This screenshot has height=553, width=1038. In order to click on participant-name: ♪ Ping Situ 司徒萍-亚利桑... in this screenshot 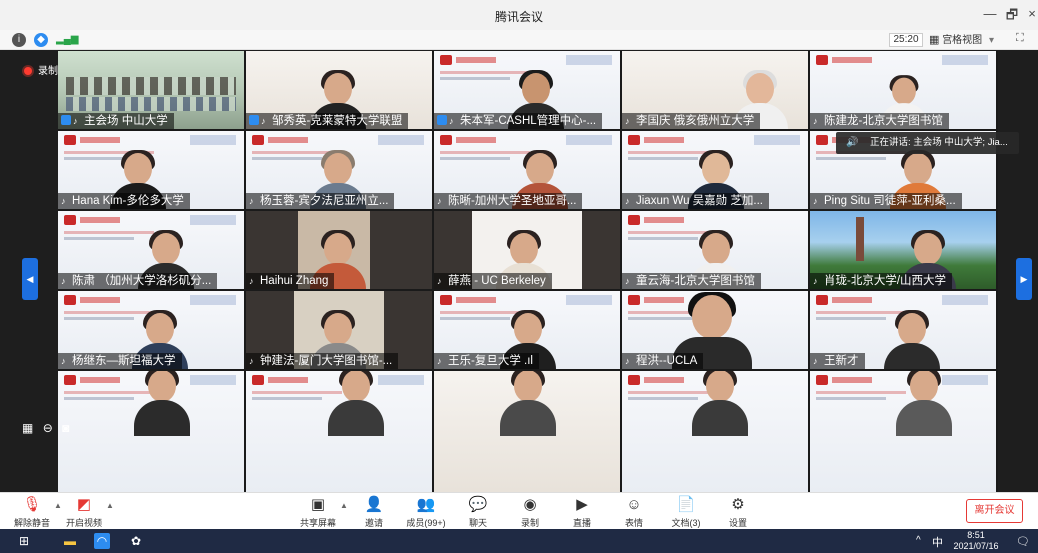, I will do `click(886, 201)`.